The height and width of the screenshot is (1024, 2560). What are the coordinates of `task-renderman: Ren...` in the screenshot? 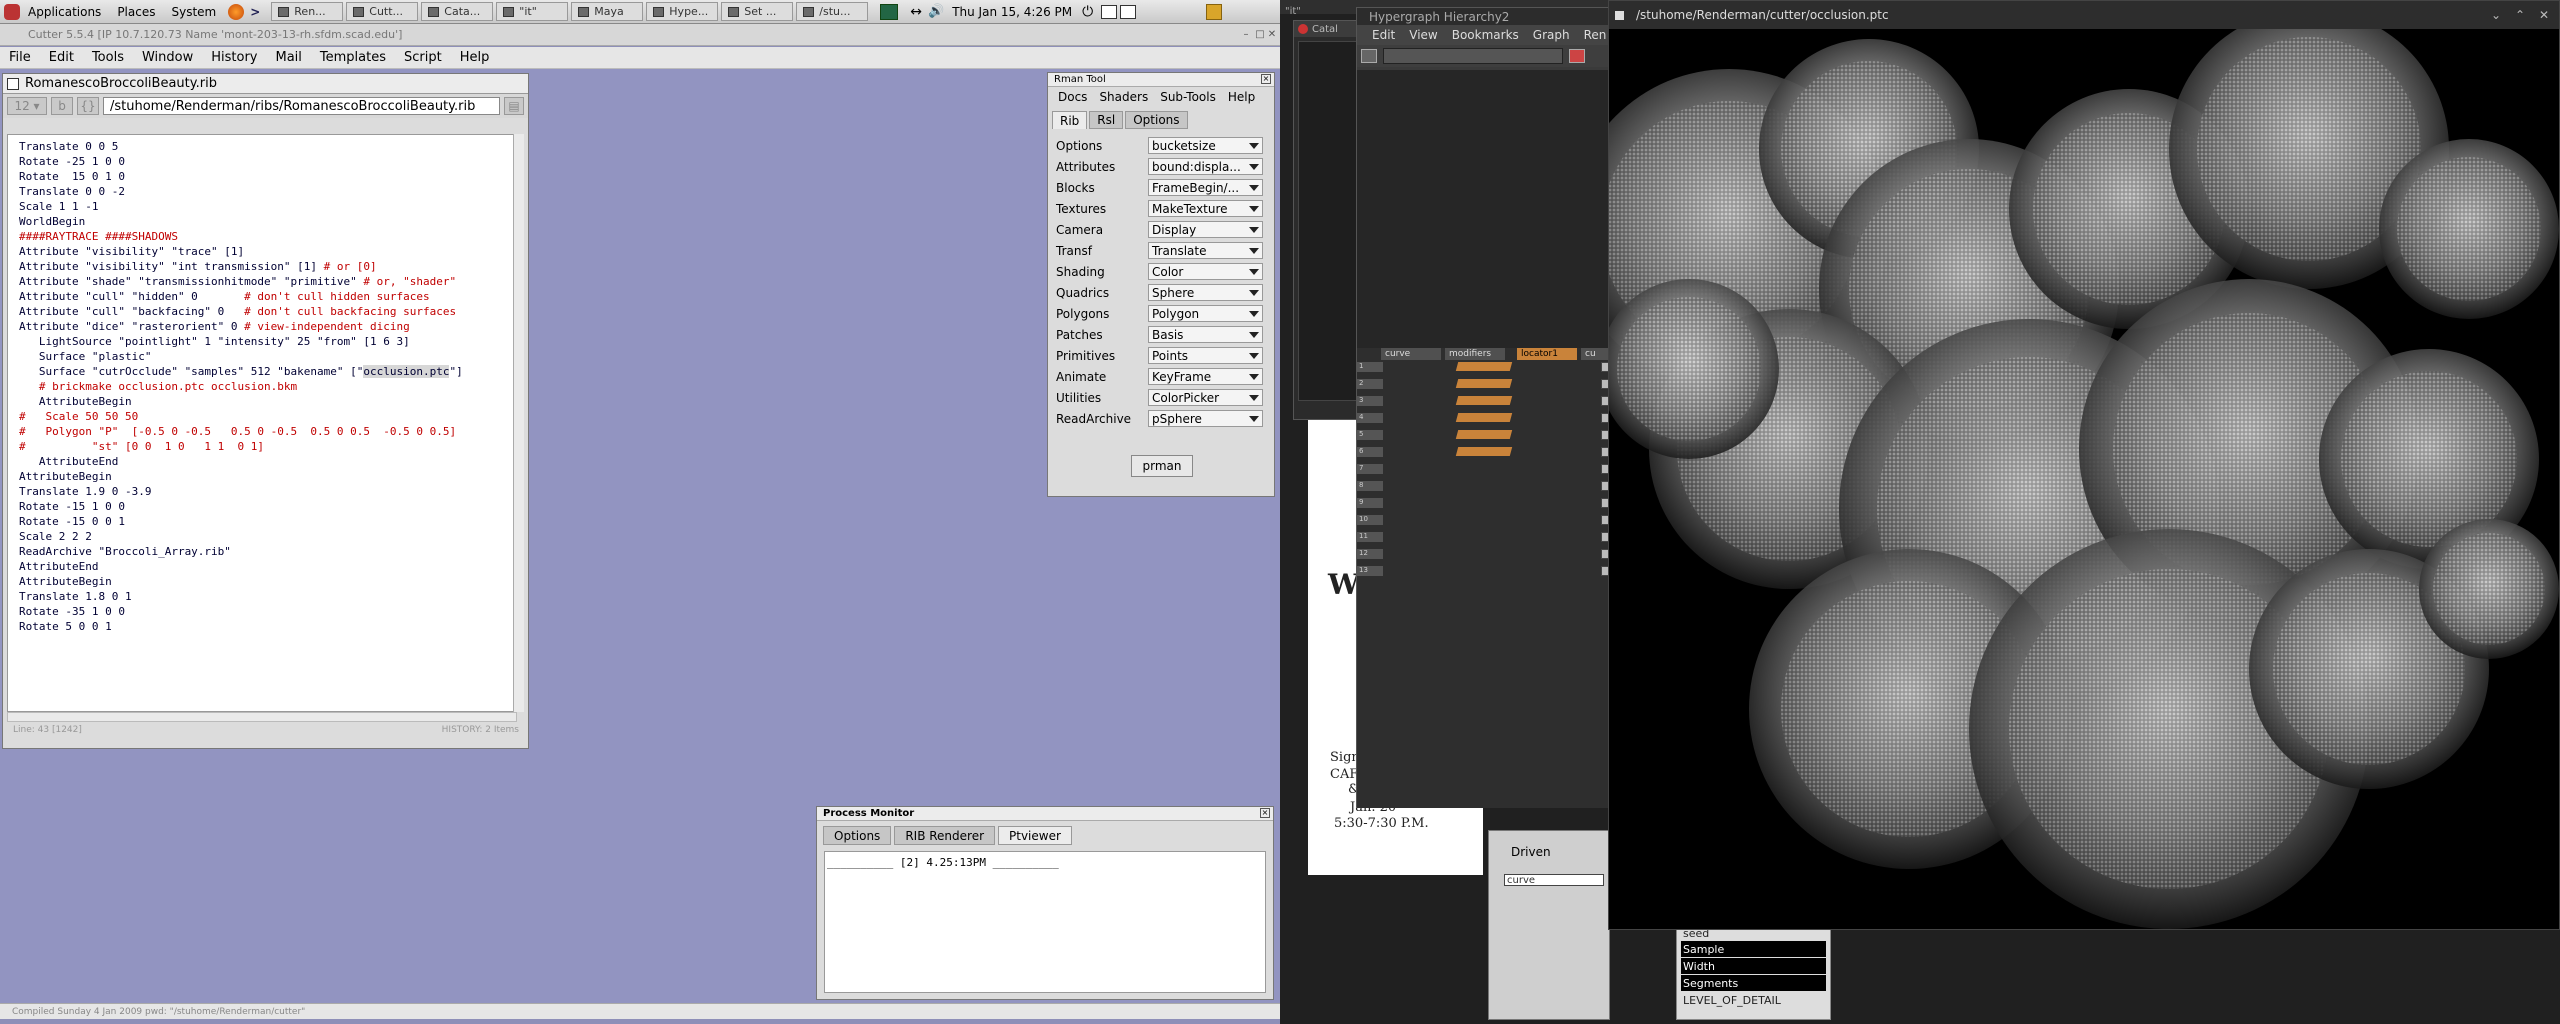 It's located at (307, 11).